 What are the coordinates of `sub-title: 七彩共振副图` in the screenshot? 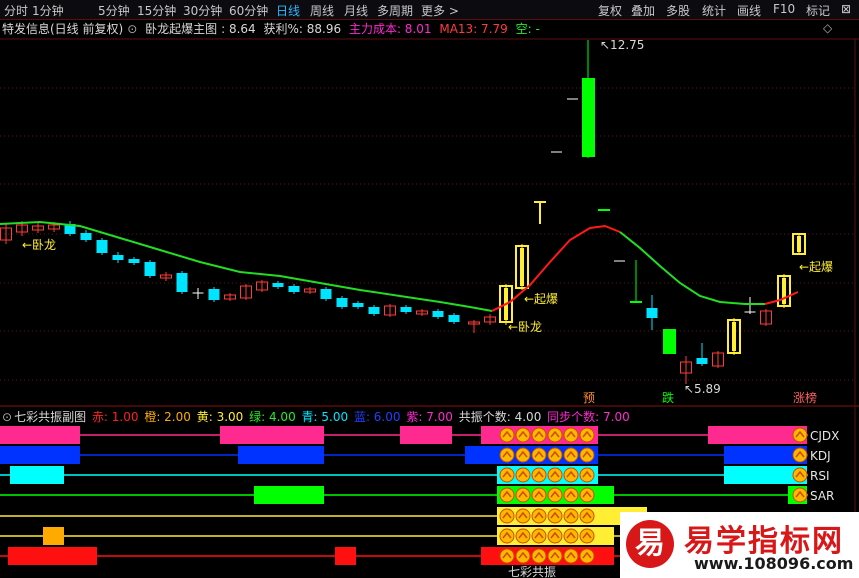 It's located at (50, 417).